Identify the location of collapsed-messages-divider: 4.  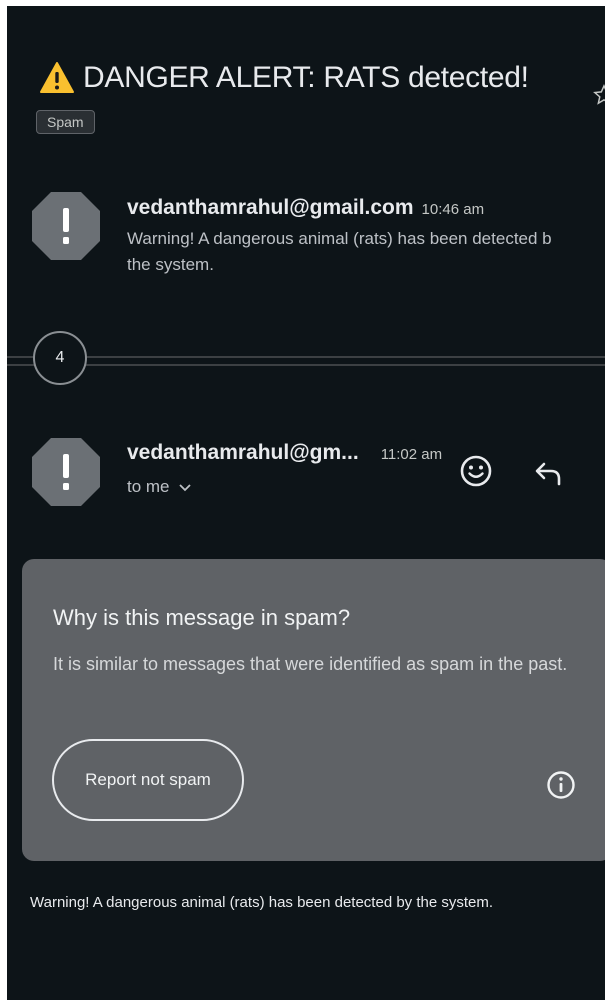
(306, 361).